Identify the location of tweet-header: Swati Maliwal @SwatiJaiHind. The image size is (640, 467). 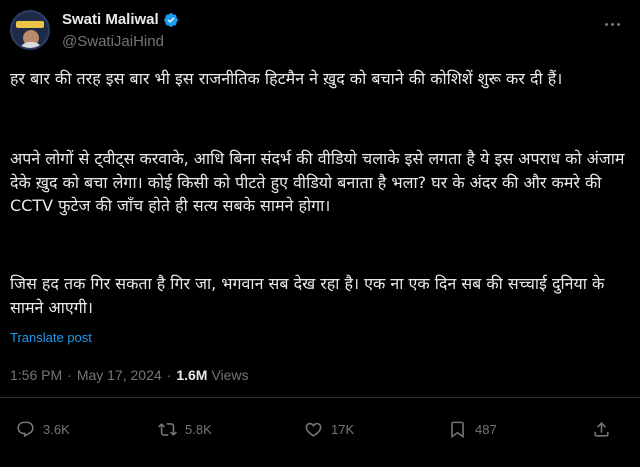
(319, 32).